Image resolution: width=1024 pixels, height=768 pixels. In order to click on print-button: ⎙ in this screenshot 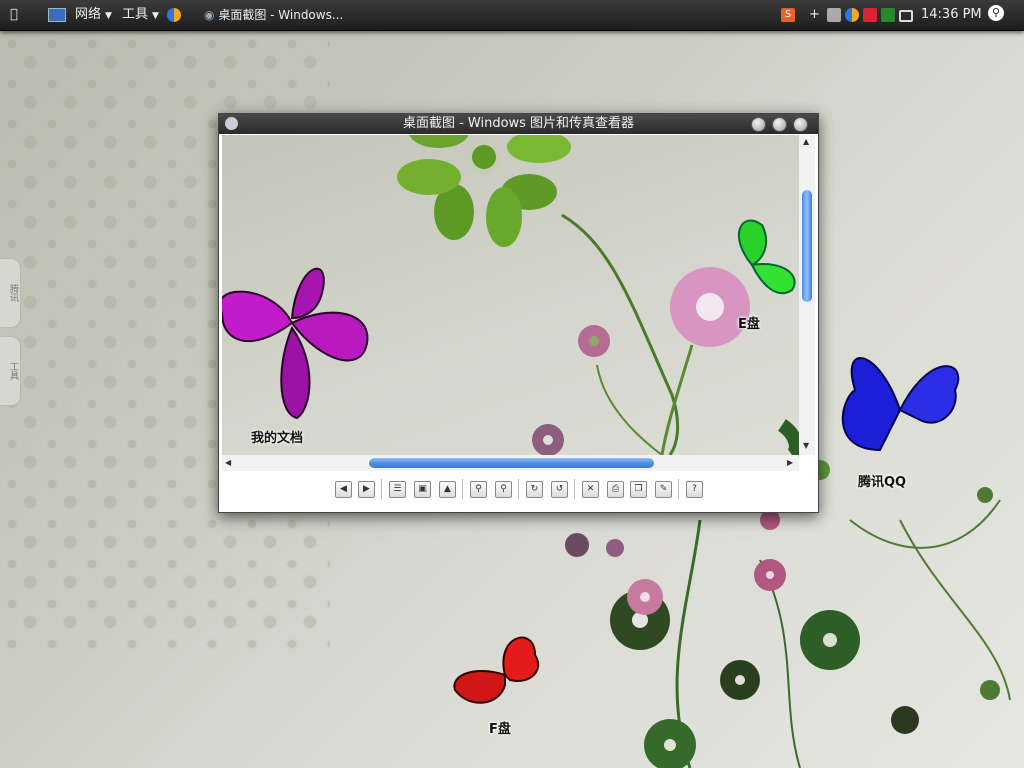, I will do `click(615, 489)`.